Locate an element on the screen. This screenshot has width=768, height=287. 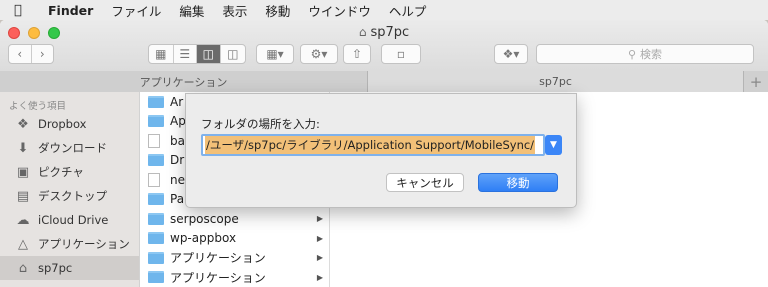
gallery-icon: ◫ is located at coordinates (233, 54).